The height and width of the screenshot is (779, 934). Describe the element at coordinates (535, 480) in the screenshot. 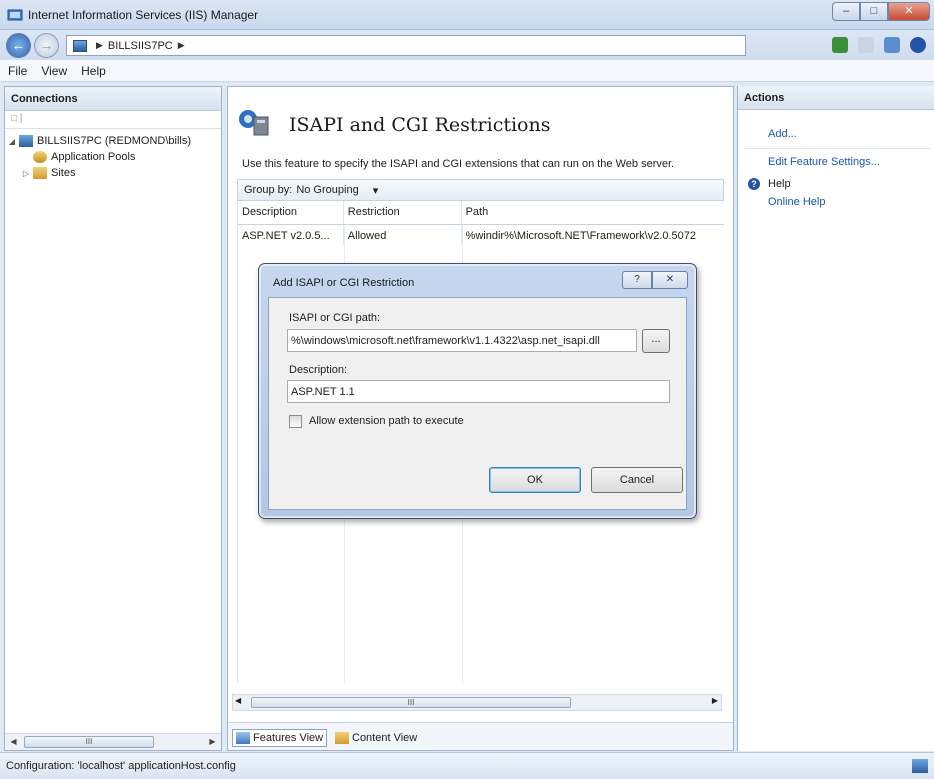

I see `ok-button: OK` at that location.